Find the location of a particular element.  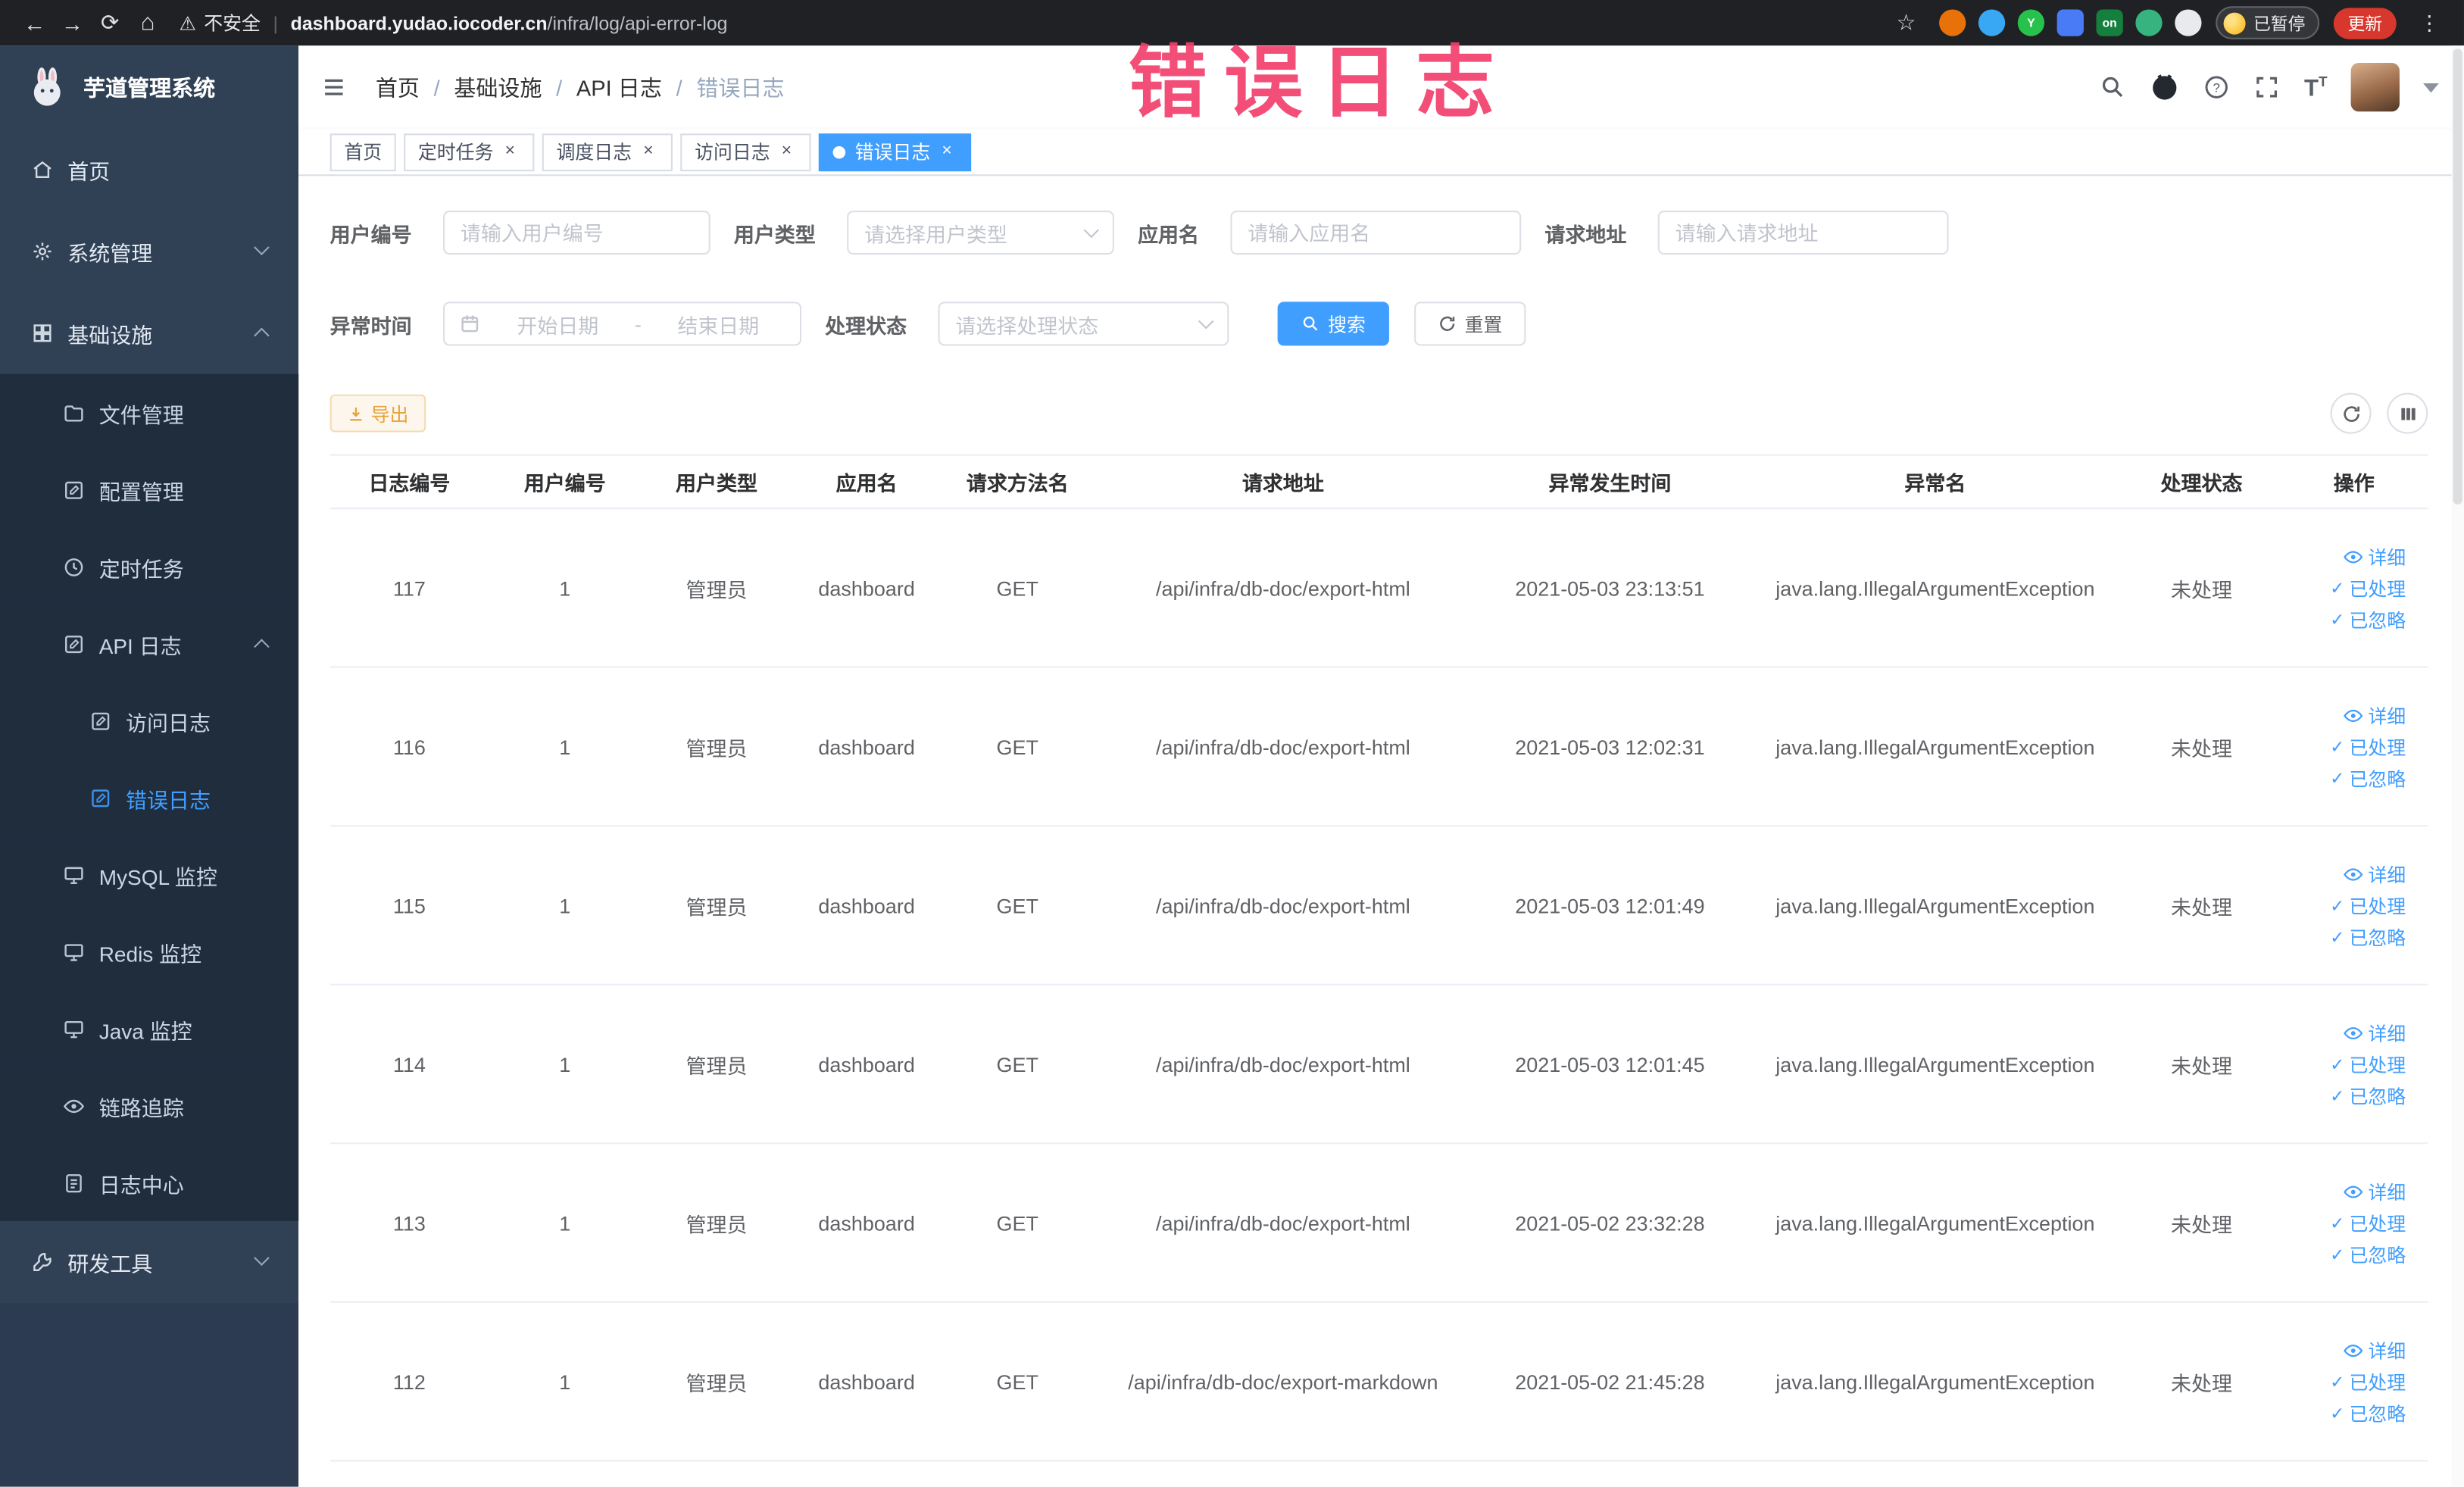

browser-menu-icon is located at coordinates (2429, 23).